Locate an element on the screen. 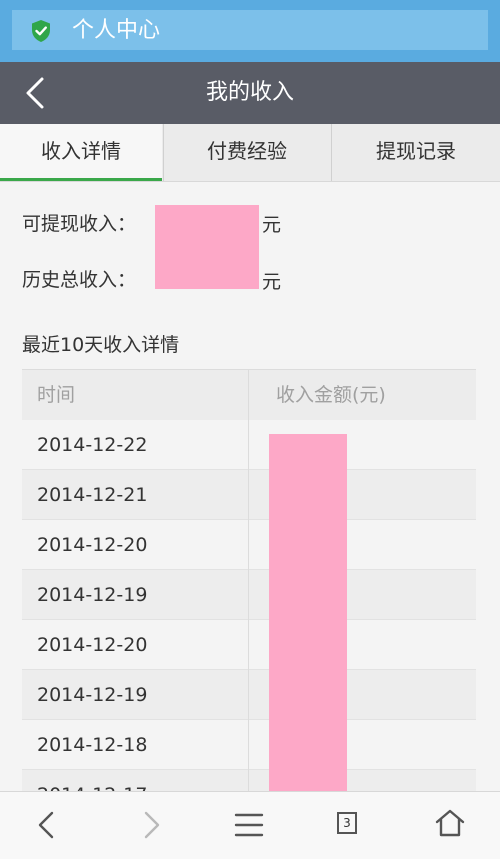 Image resolution: width=500 pixels, height=859 pixels. column-divider is located at coordinates (248, 584).